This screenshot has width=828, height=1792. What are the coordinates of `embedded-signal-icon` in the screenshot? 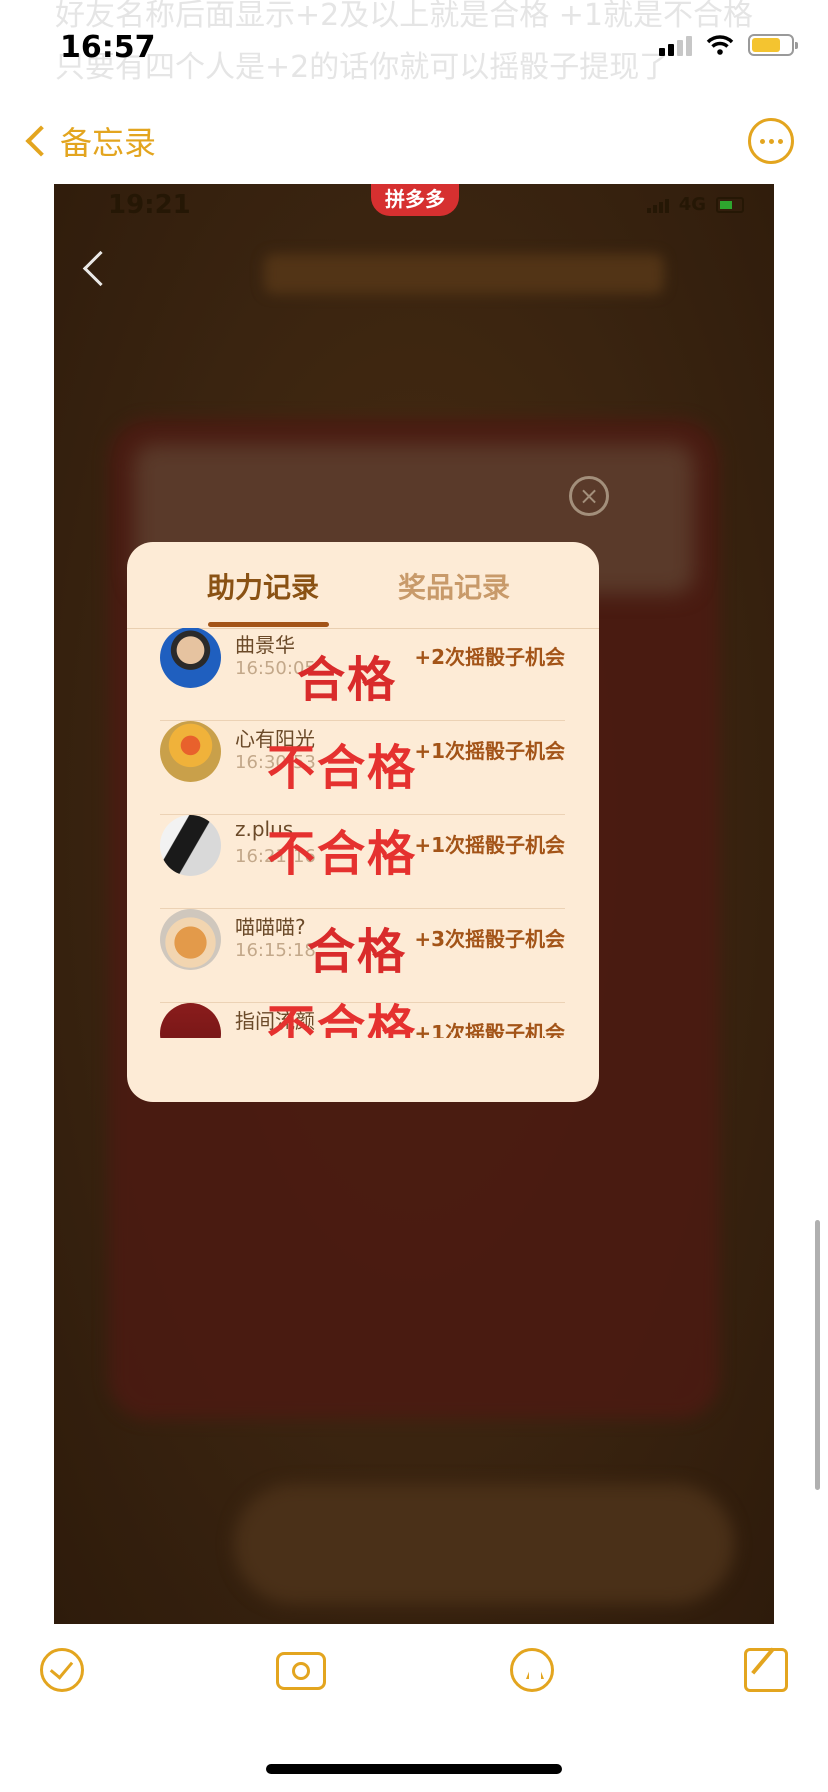 It's located at (657, 205).